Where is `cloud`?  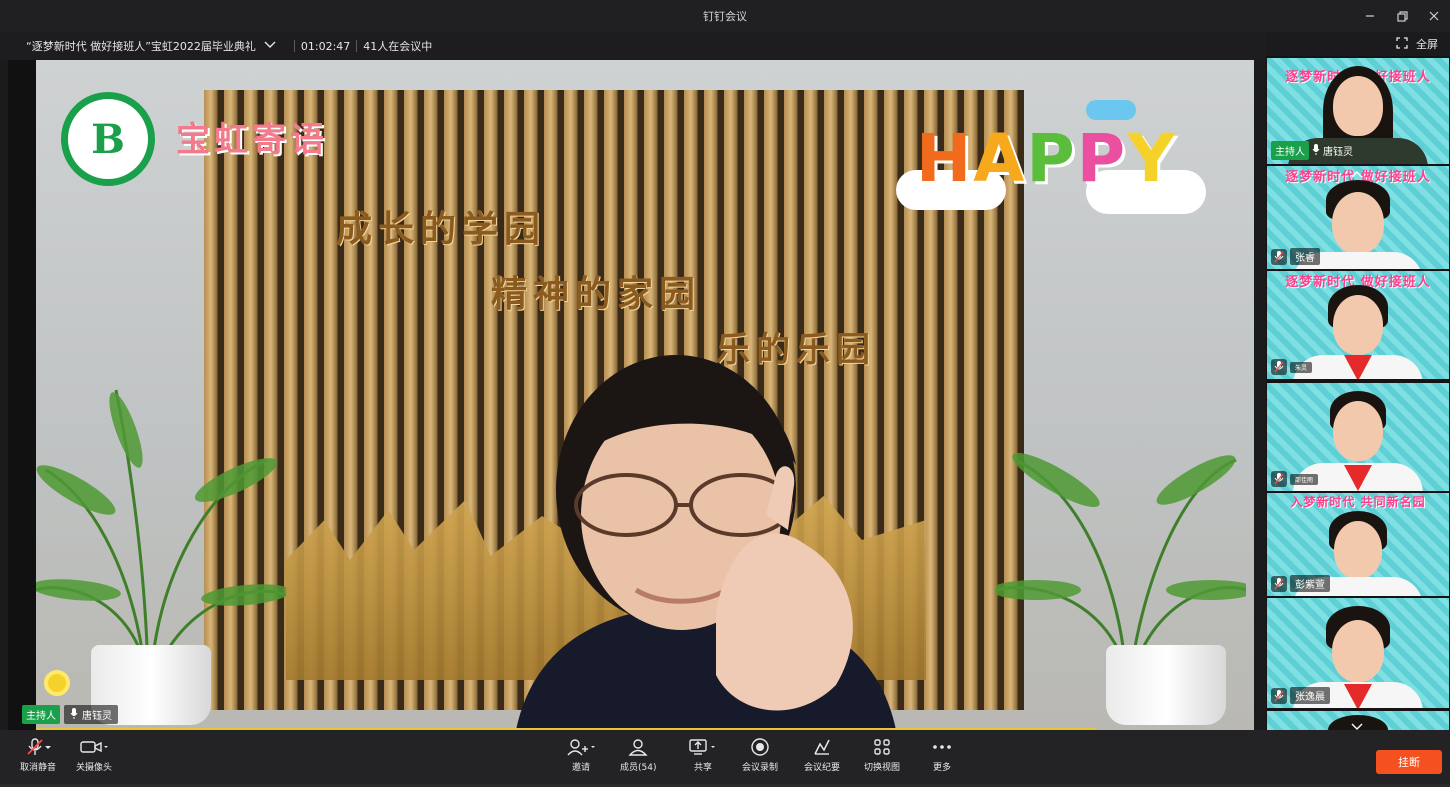 cloud is located at coordinates (1111, 110).